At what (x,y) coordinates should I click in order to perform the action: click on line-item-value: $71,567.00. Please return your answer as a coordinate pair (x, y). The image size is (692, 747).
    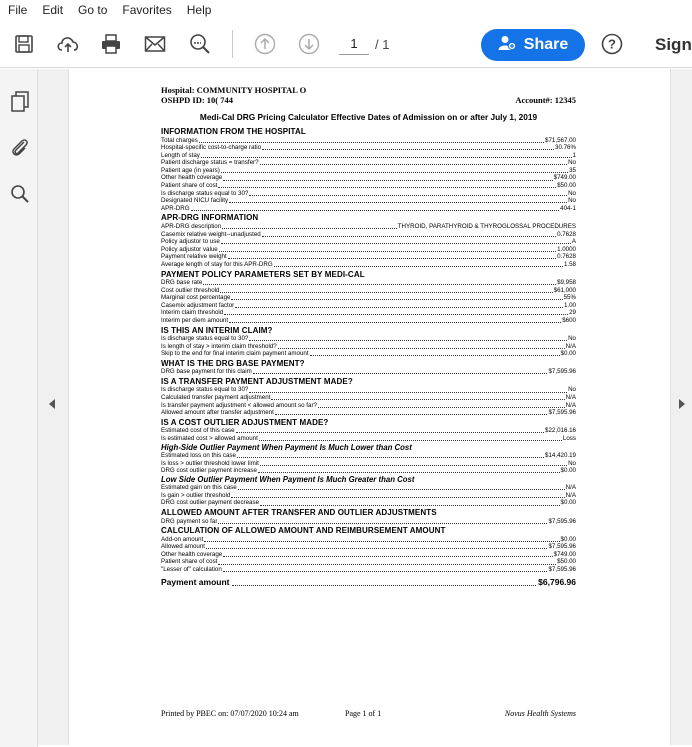
    Looking at the image, I should click on (560, 140).